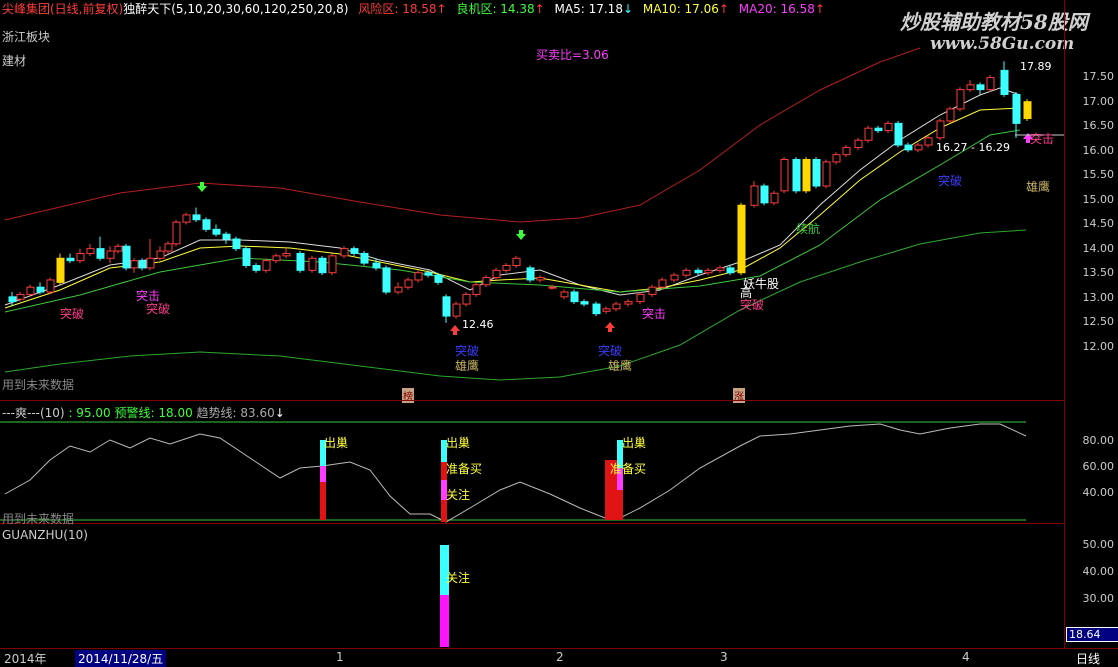  What do you see at coordinates (610, 327) in the screenshot?
I see `up-arrow-icon` at bounding box center [610, 327].